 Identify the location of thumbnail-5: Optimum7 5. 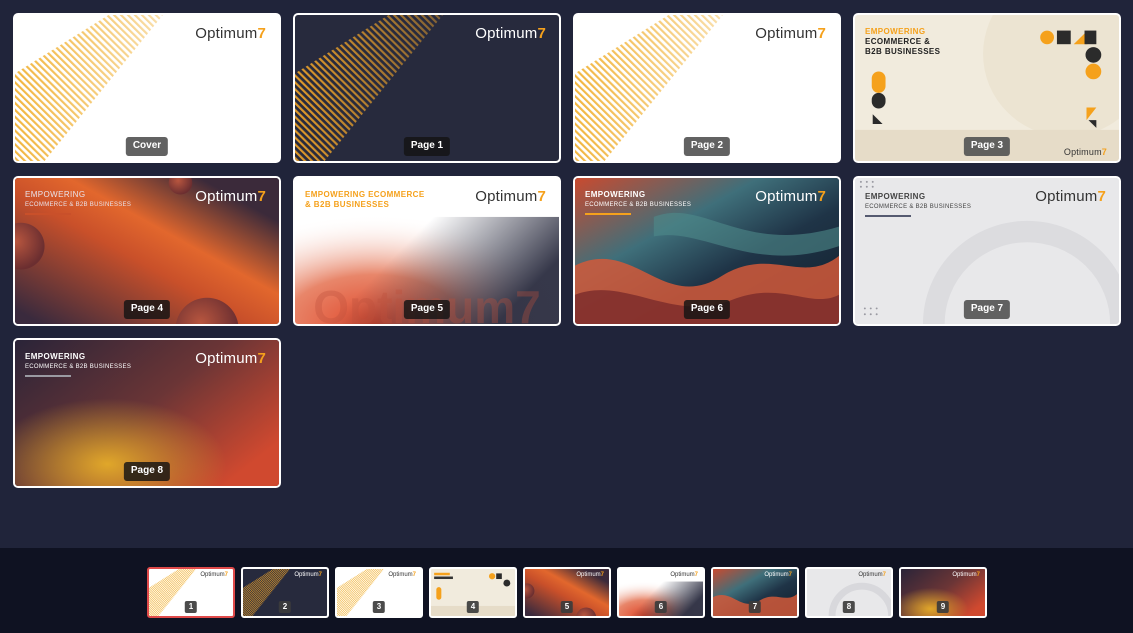
(567, 592).